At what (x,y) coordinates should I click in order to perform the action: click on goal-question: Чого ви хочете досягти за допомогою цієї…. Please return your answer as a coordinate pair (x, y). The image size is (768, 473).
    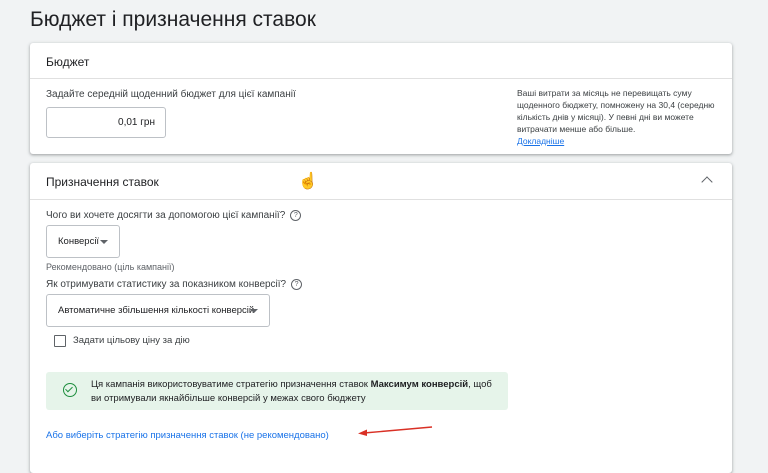
    Looking at the image, I should click on (174, 216).